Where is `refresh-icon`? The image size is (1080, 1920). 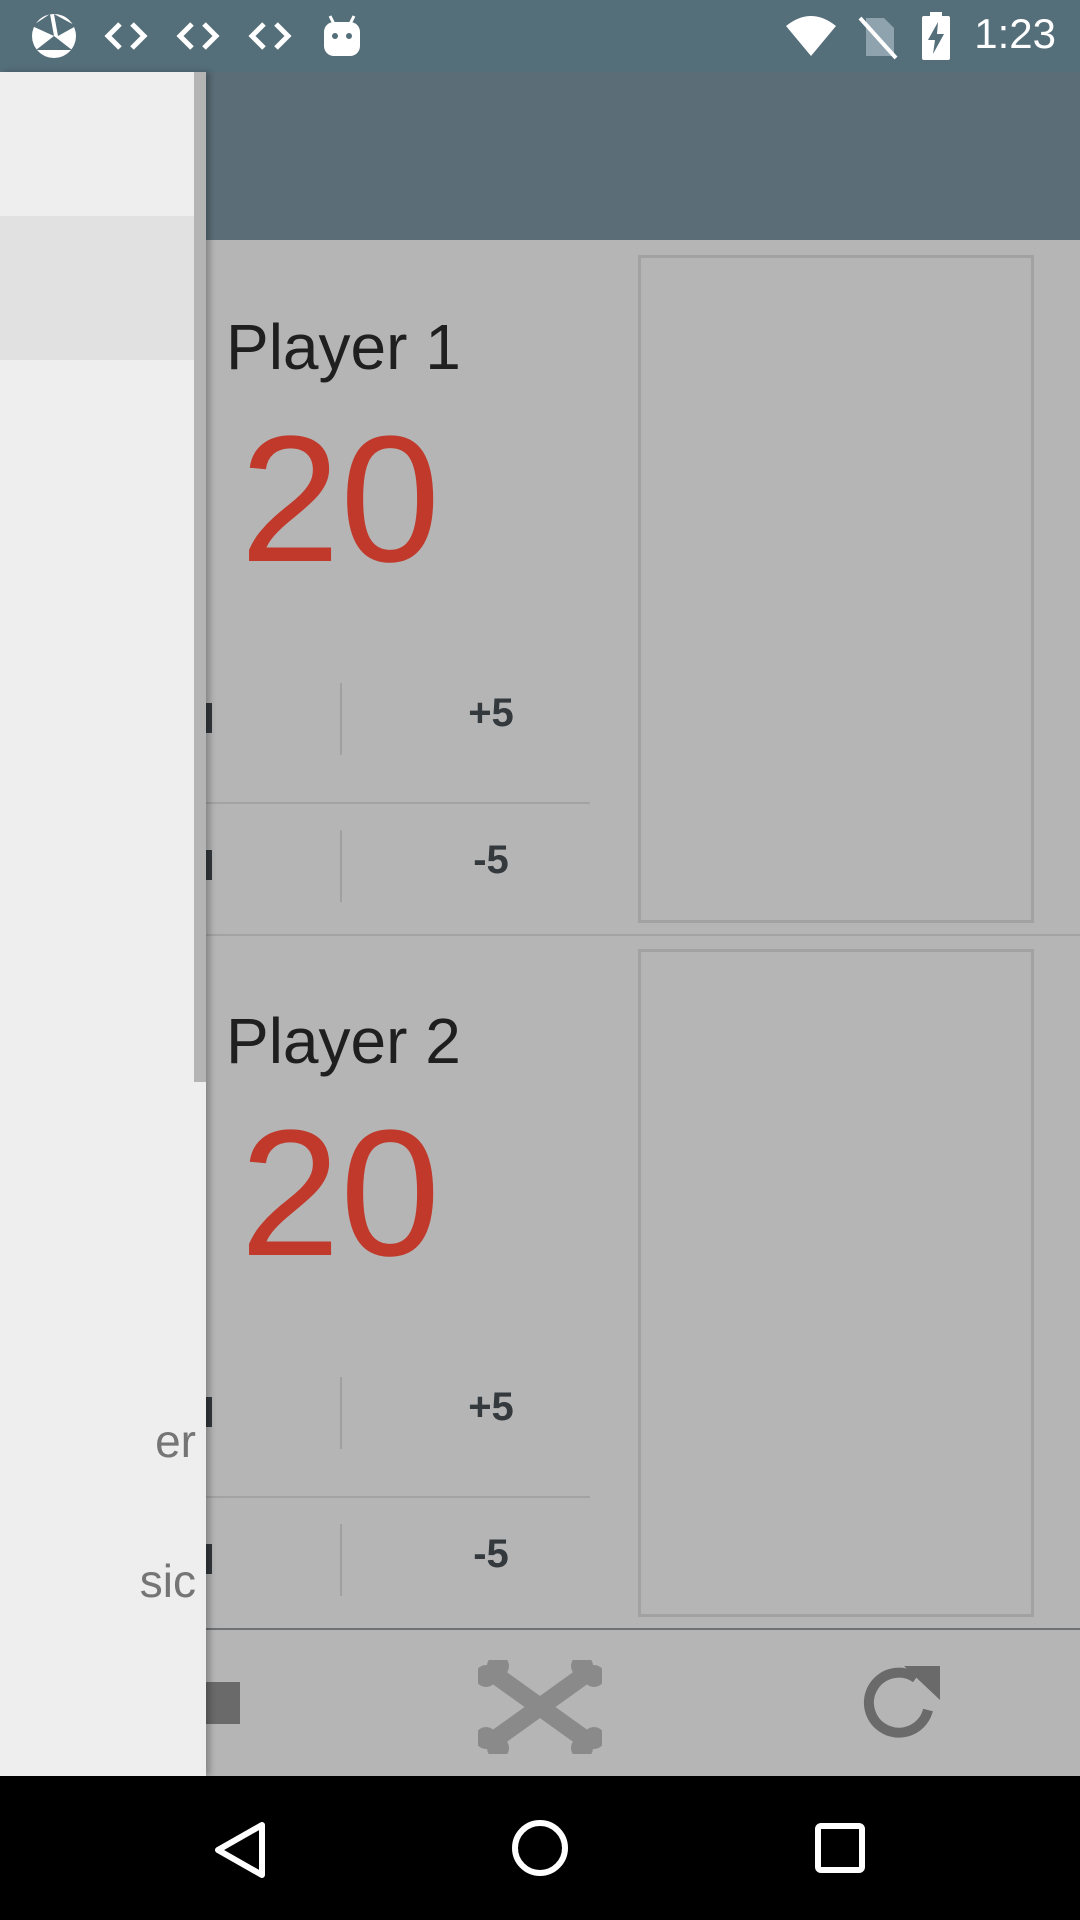
refresh-icon is located at coordinates (901, 1703).